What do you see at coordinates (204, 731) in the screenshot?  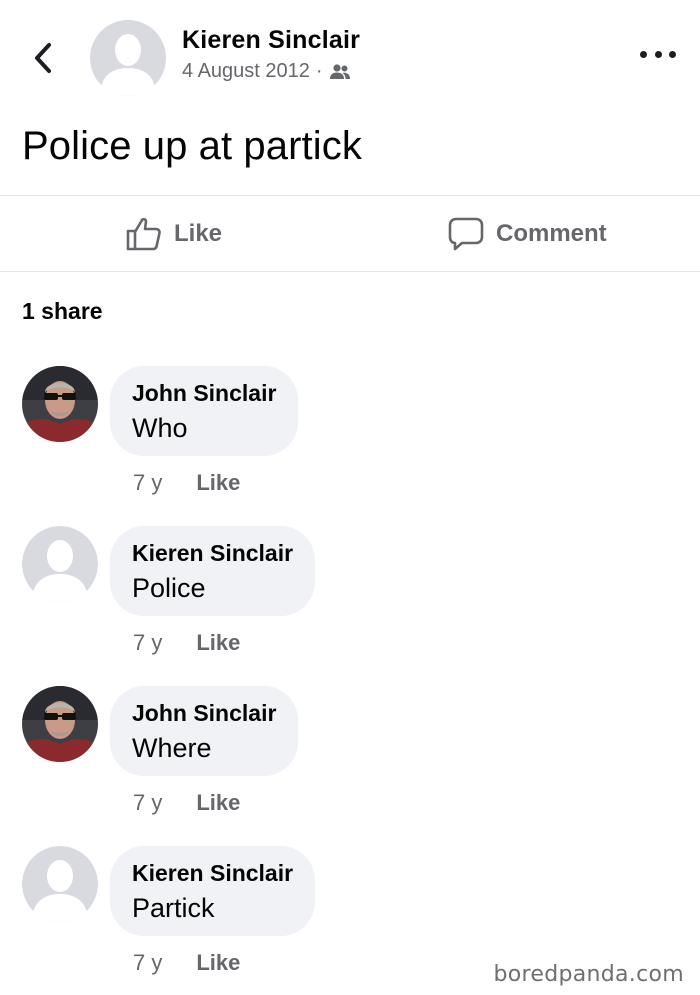 I see `comment-bubble: John Sinclair Where` at bounding box center [204, 731].